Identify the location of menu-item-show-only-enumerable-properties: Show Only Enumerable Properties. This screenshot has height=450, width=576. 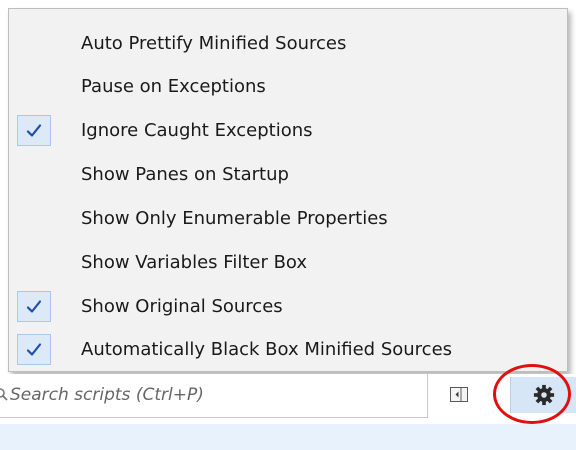
(288, 219).